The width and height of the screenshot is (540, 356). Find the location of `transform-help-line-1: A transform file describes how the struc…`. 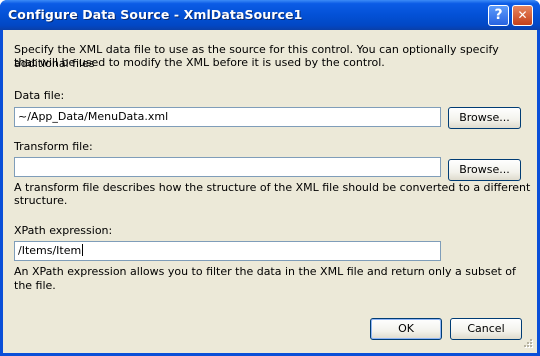

transform-help-line-1: A transform file describes how the struc… is located at coordinates (272, 187).